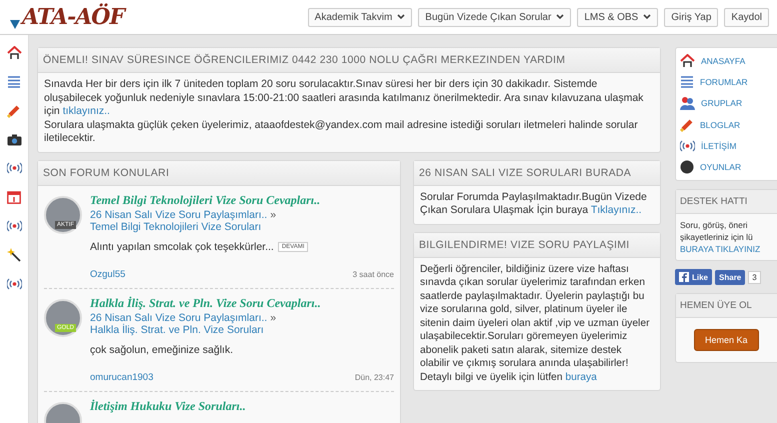 The width and height of the screenshot is (777, 423). I want to click on people-icon, so click(687, 103).